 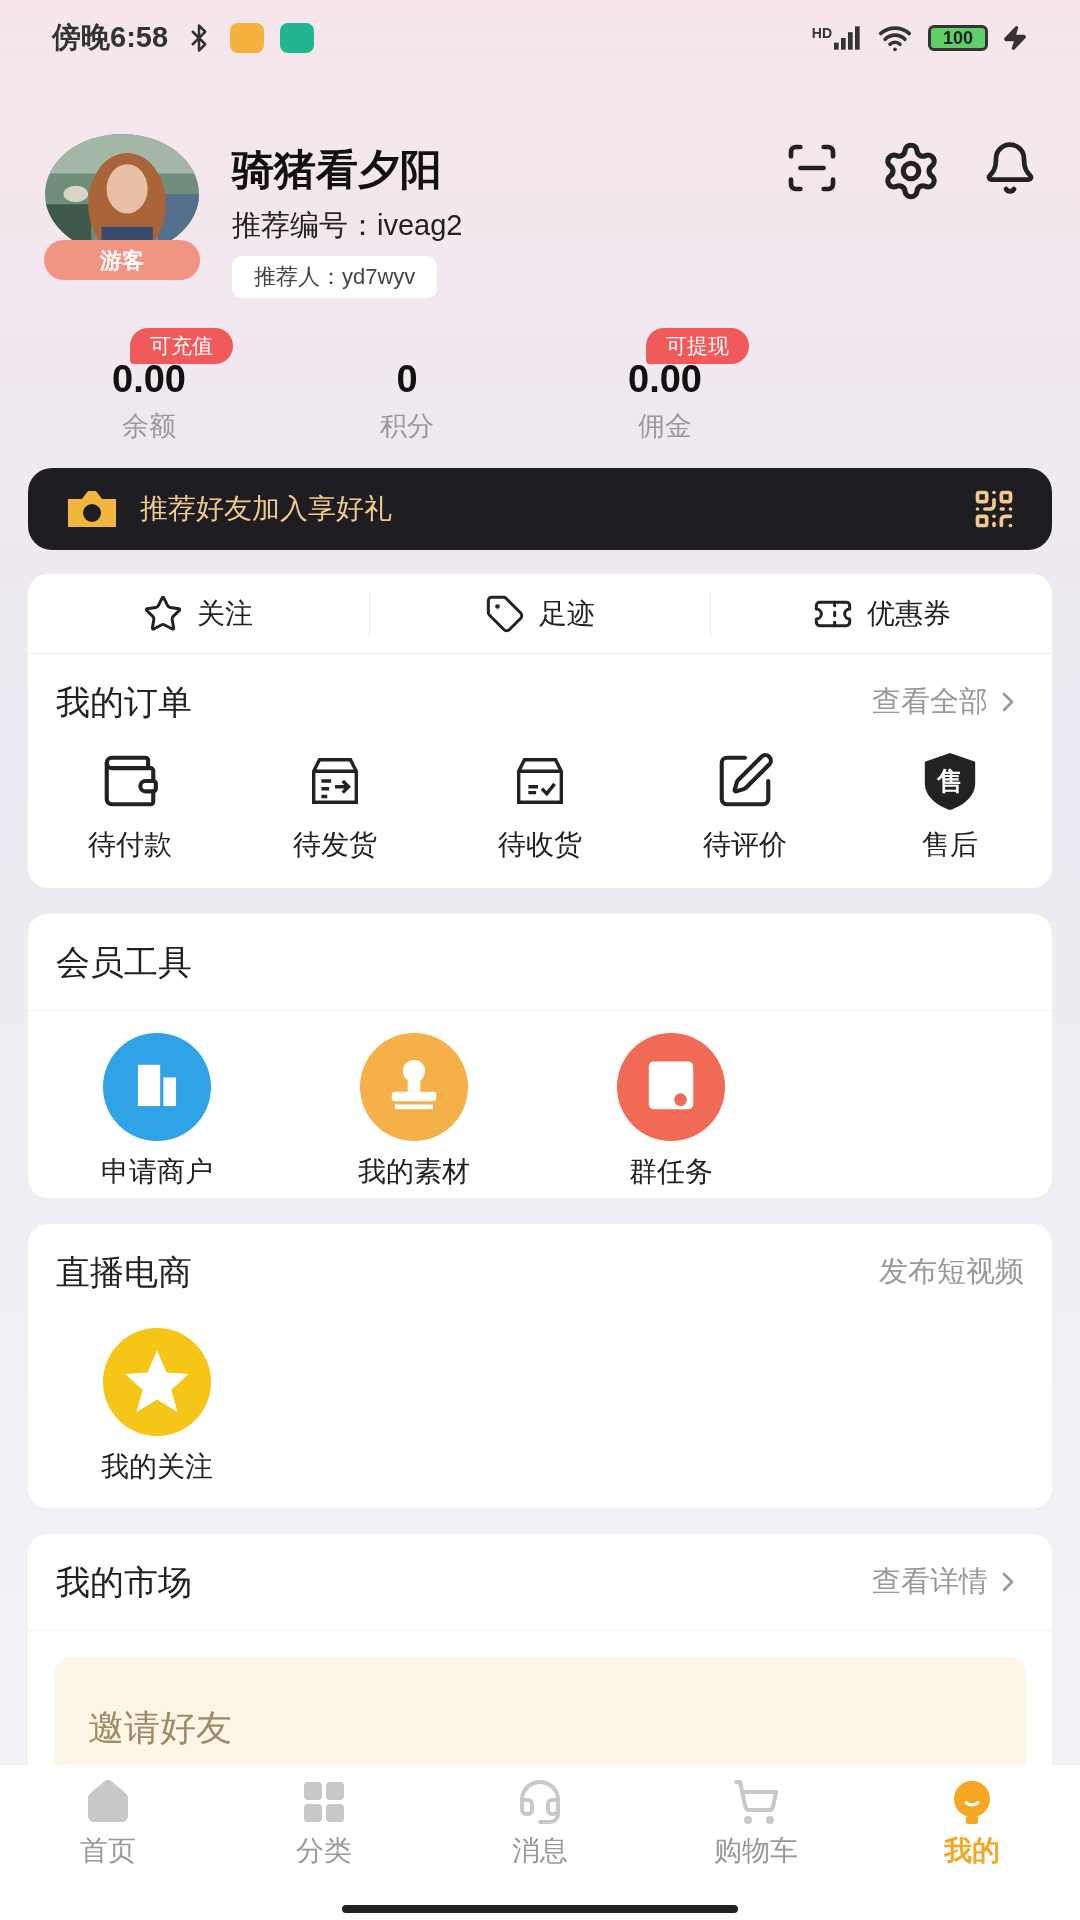 I want to click on role-badge: 游客, so click(x=122, y=260).